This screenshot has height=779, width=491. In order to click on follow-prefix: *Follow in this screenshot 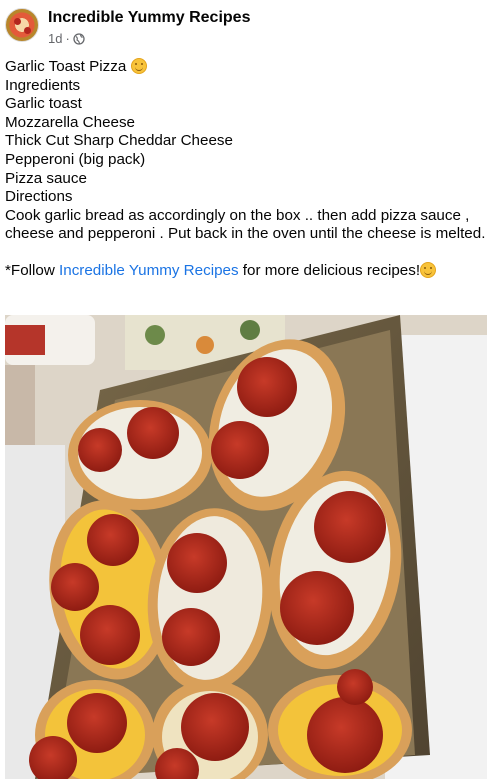, I will do `click(32, 270)`.